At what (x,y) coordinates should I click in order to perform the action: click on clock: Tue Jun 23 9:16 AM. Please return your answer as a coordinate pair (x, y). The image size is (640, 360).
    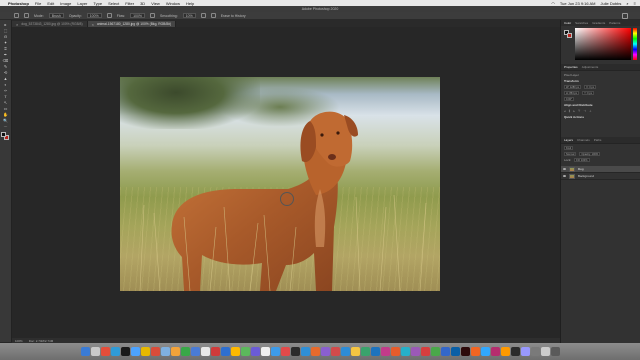
    Looking at the image, I should click on (578, 3).